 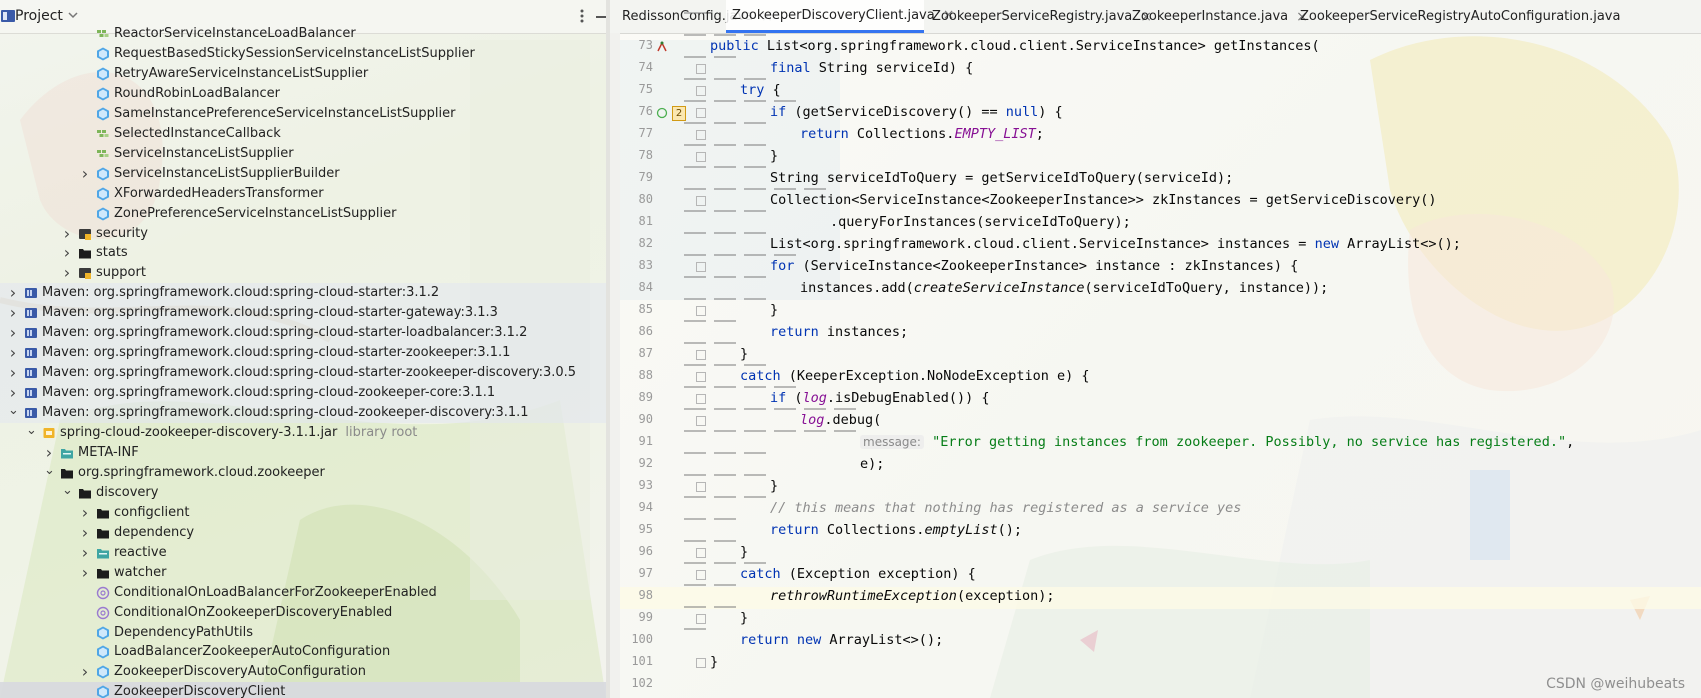 I want to click on tree-node: LoadBalancerZookeeperAutoConfiguration, so click(x=303, y=652).